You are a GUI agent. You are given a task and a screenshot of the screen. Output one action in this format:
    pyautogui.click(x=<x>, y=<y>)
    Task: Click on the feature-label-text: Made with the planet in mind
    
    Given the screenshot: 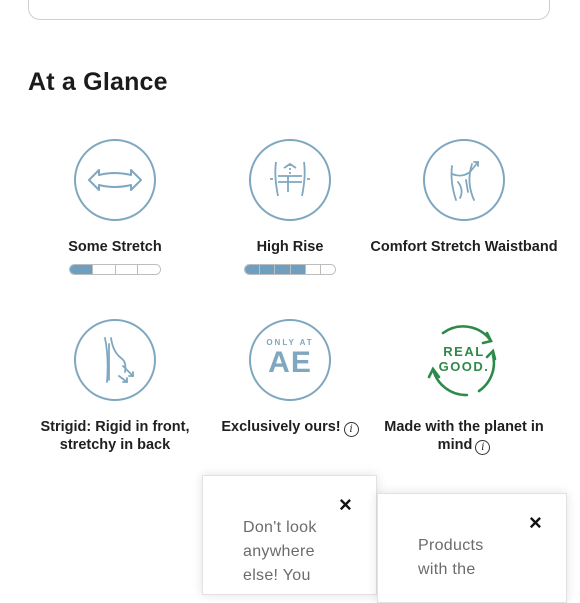 What is the action you would take?
    pyautogui.click(x=464, y=436)
    